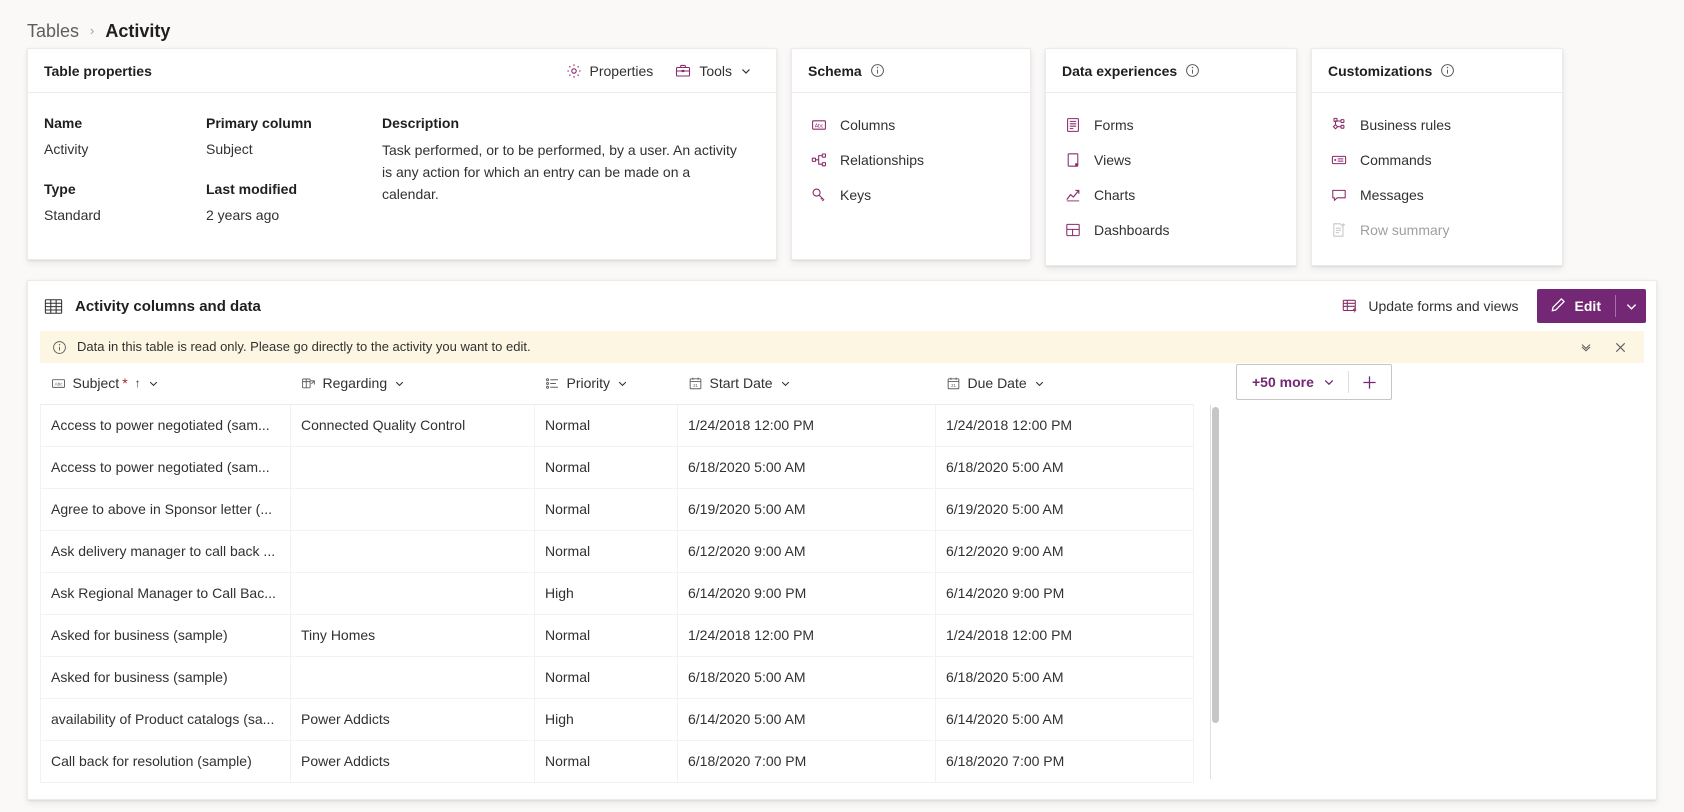  What do you see at coordinates (911, 159) in the screenshot?
I see `schema-item-relationships: Relationships` at bounding box center [911, 159].